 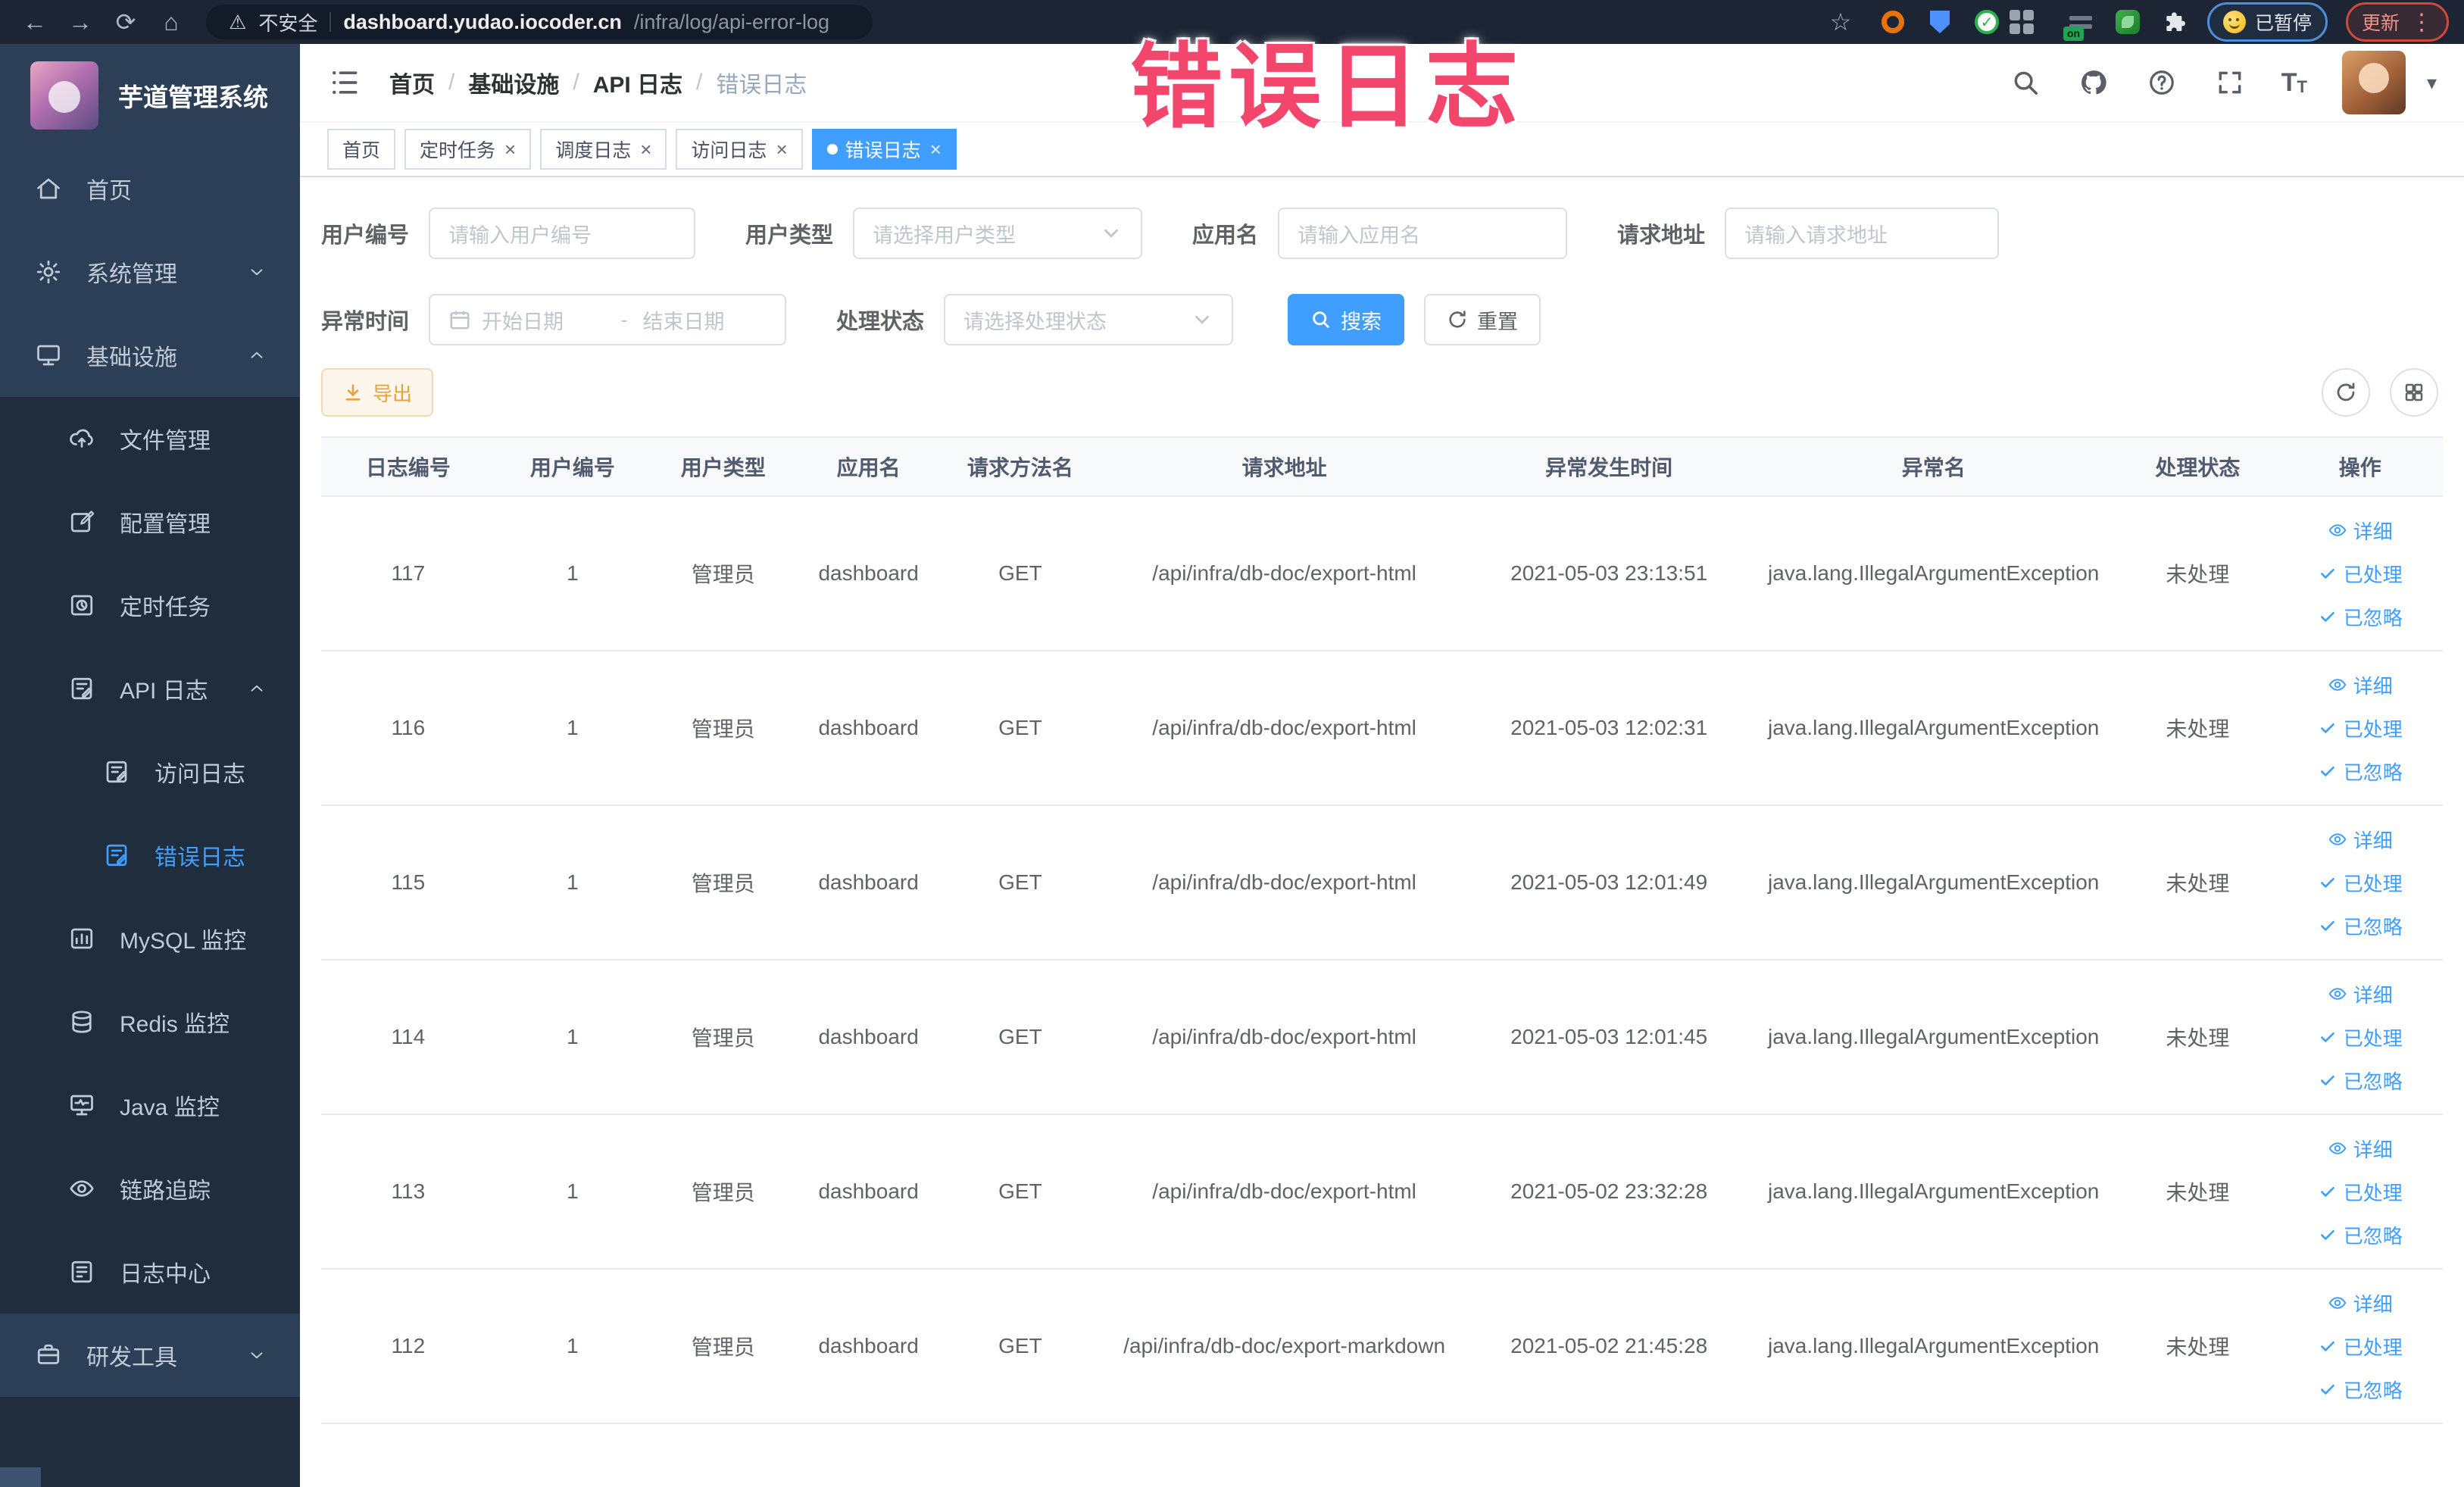 I want to click on extension-icon-grid, so click(x=2028, y=22).